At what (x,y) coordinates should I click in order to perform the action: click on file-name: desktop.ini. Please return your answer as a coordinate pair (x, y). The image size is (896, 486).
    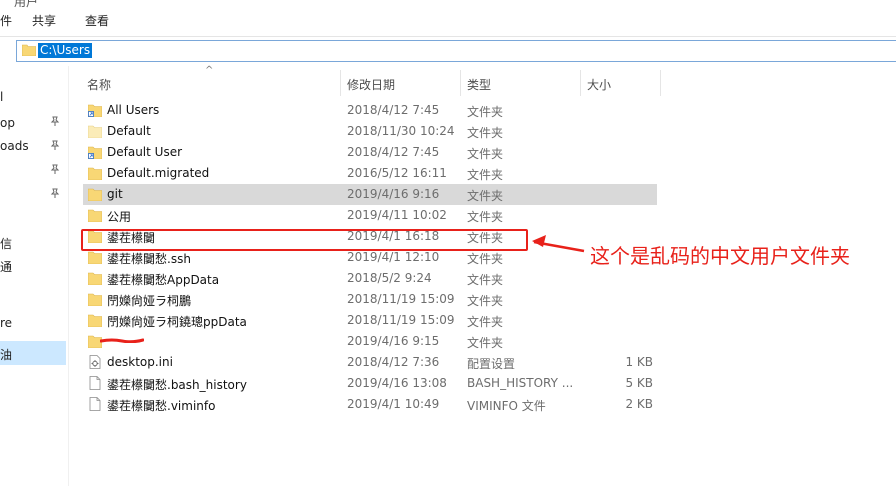
    Looking at the image, I should click on (140, 362).